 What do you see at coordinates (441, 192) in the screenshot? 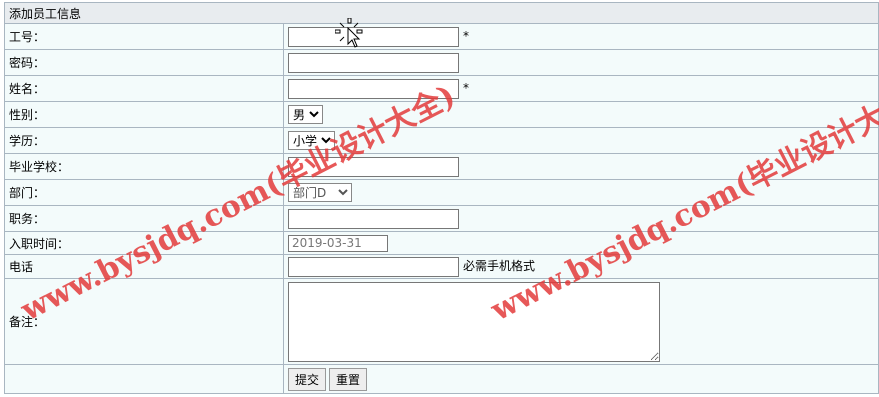
I see `row-department: 部门： 部门D` at bounding box center [441, 192].